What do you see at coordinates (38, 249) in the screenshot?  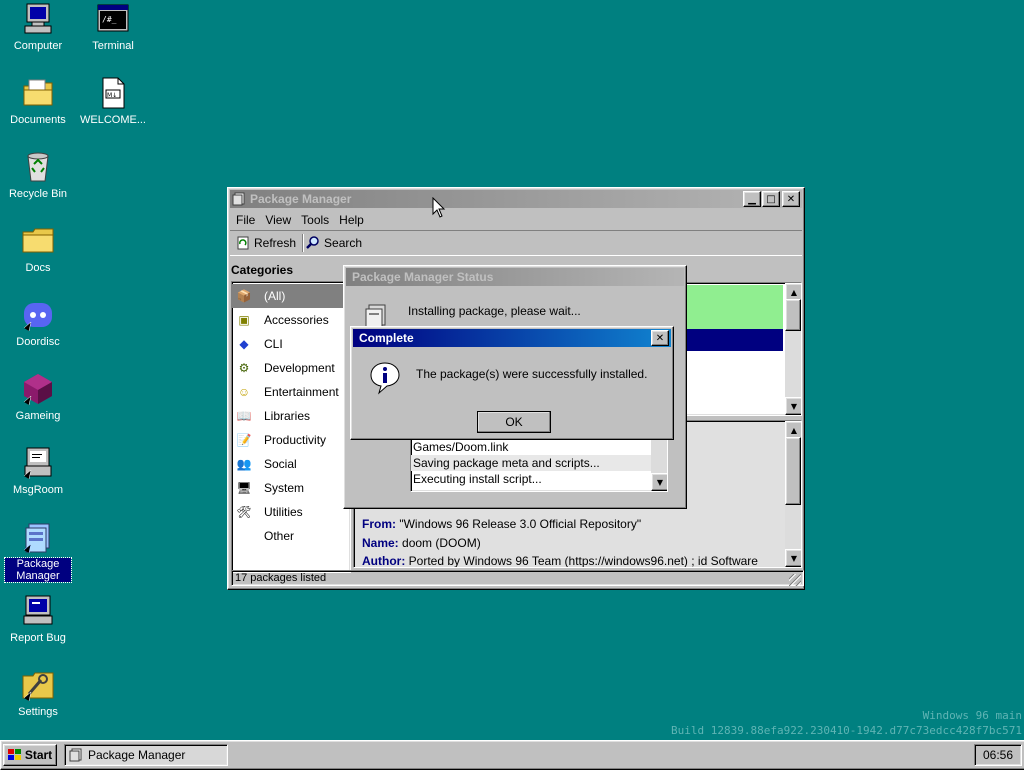 I see `desktop-icon-docs: Docs` at bounding box center [38, 249].